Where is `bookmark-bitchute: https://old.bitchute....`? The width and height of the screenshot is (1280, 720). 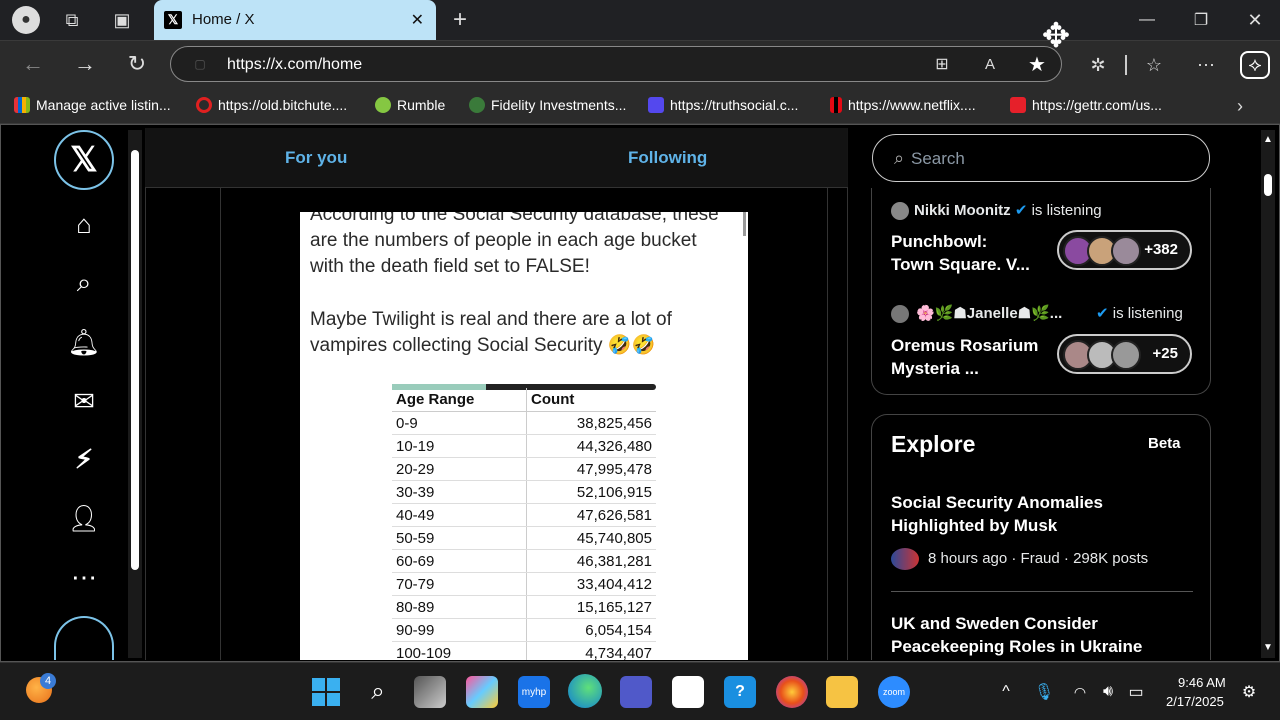
bookmark-bitchute: https://old.bitchute.... is located at coordinates (271, 105).